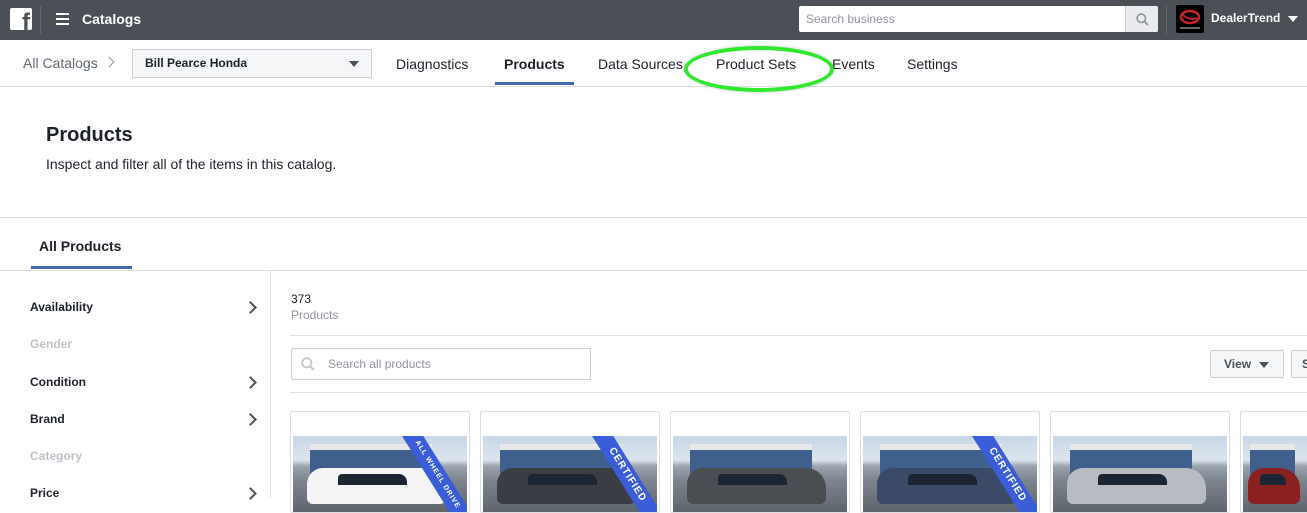 The height and width of the screenshot is (513, 1307). What do you see at coordinates (1245, 18) in the screenshot?
I see `business-name: DealerTrend` at bounding box center [1245, 18].